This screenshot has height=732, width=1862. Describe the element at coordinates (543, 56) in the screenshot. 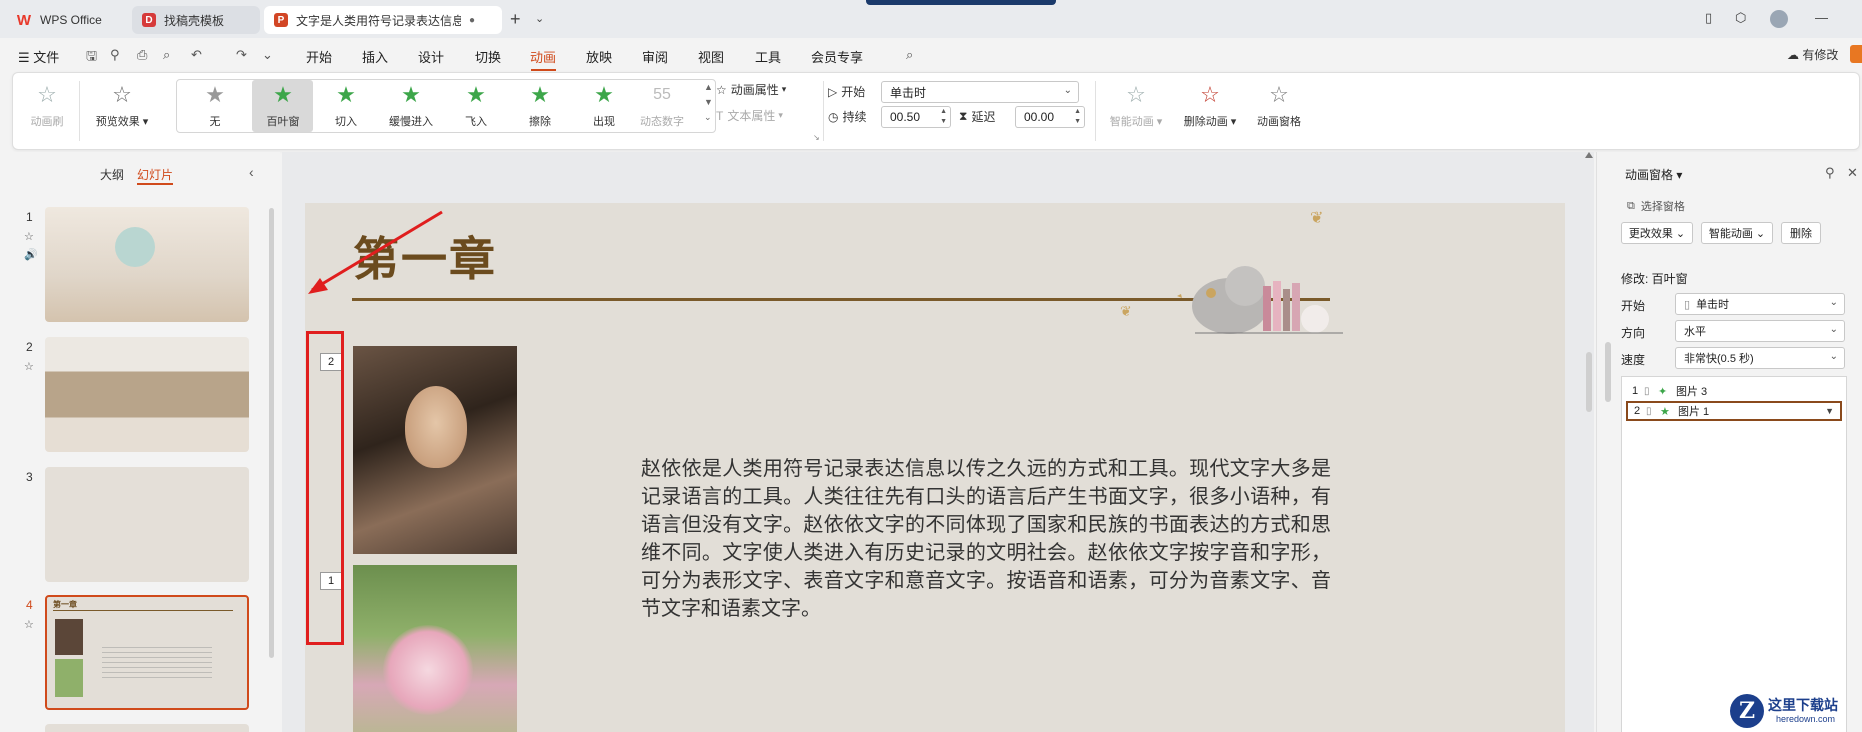

I see `menu-animation: 动画` at that location.